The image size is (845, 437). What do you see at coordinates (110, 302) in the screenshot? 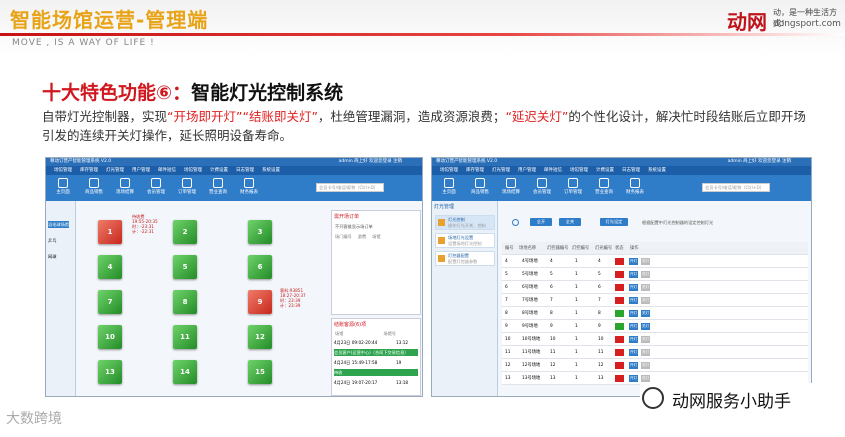
I see `court-tile-7: 7` at bounding box center [110, 302].